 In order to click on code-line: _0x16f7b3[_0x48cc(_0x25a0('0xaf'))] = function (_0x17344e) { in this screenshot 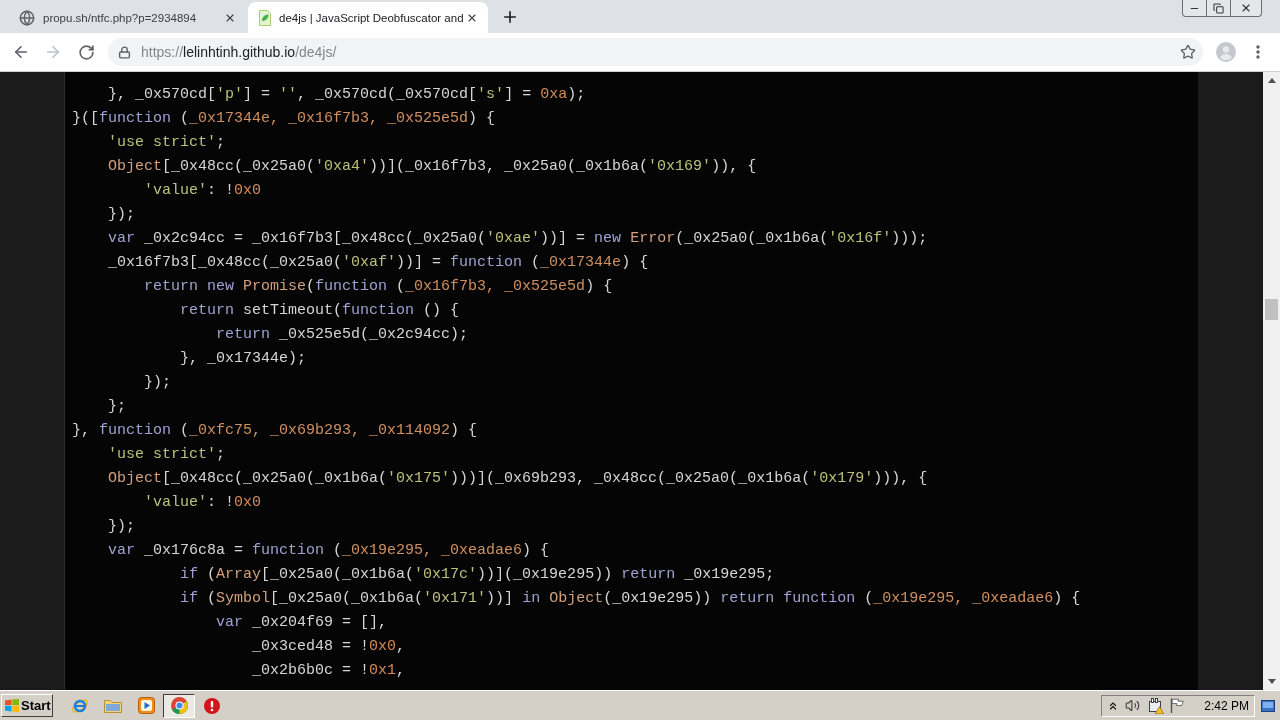, I will do `click(378, 263)`.